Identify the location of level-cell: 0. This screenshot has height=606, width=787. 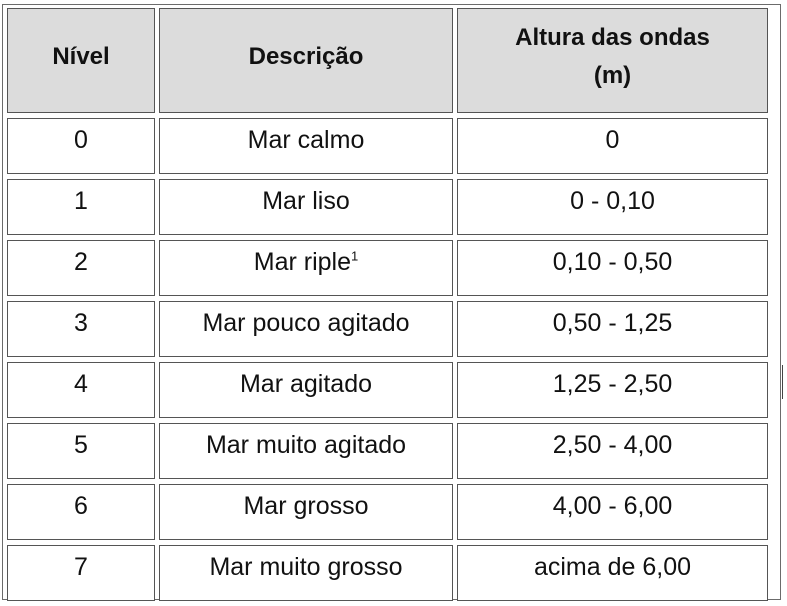
(81, 146).